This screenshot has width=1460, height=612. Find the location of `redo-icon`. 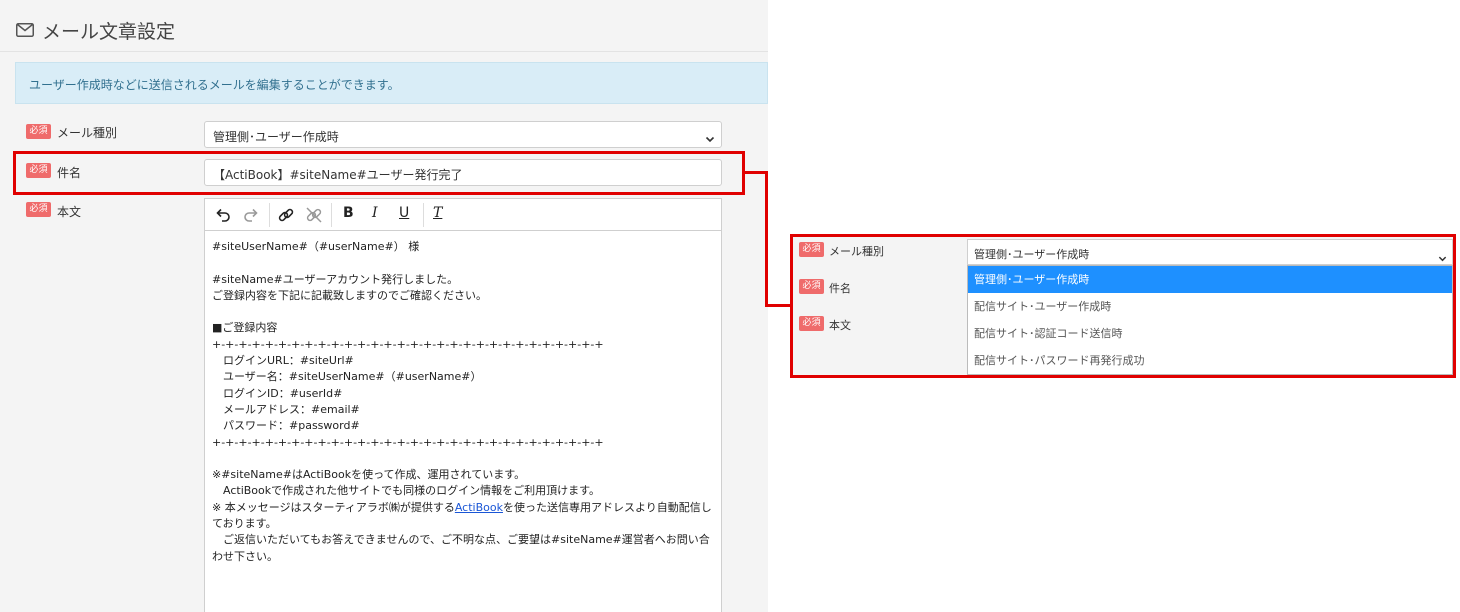

redo-icon is located at coordinates (251, 215).